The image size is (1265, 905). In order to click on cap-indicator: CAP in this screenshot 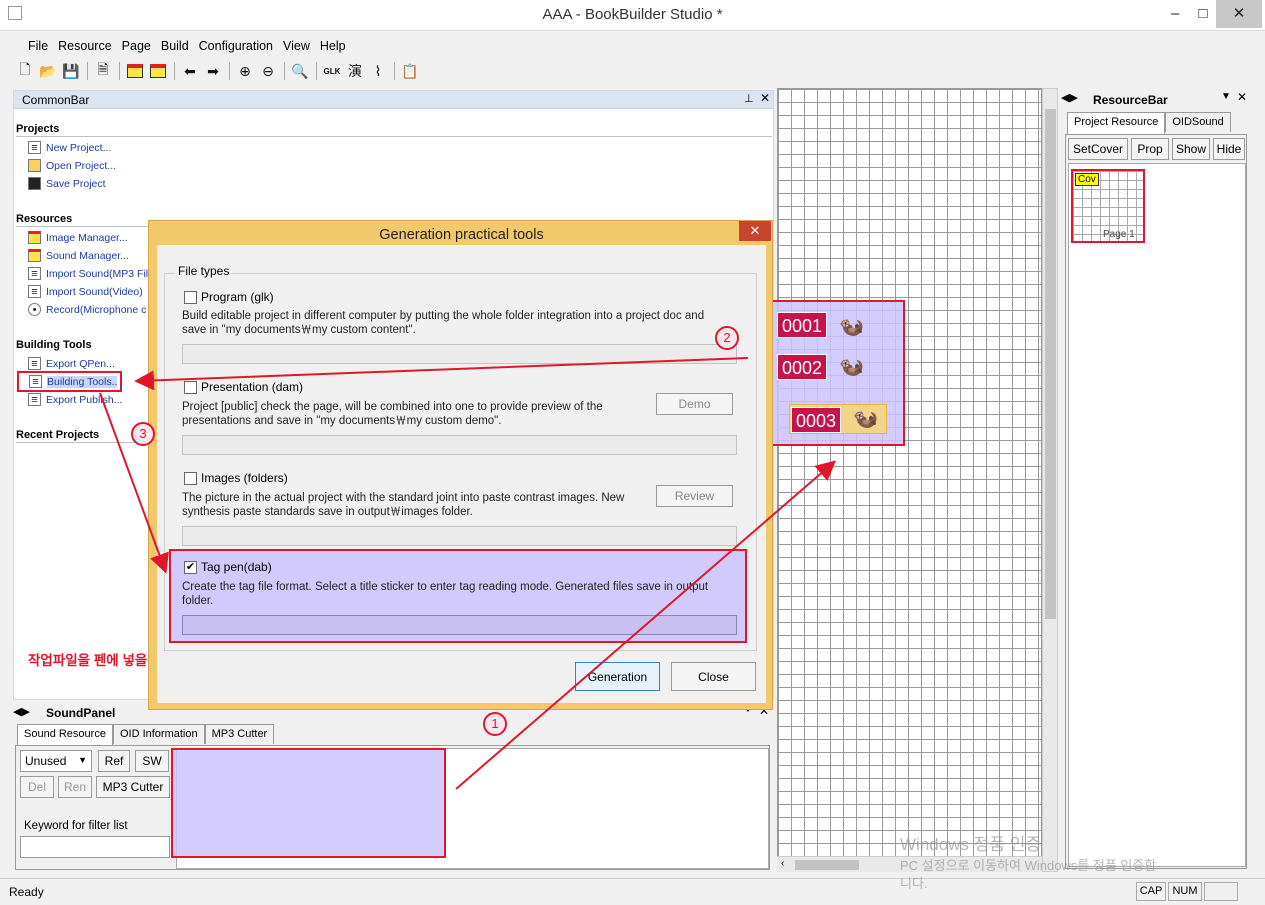, I will do `click(1151, 891)`.